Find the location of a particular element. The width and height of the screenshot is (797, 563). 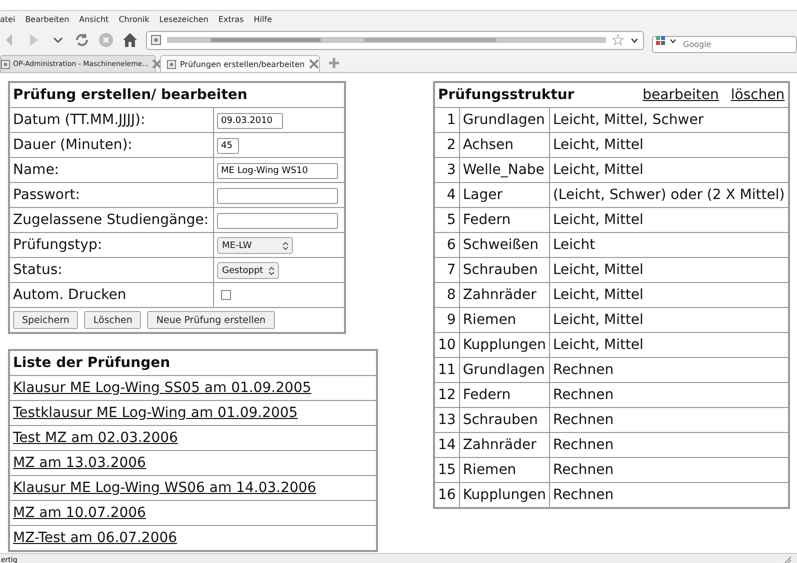

input-field: ME Log-Wing WS10 is located at coordinates (277, 171).